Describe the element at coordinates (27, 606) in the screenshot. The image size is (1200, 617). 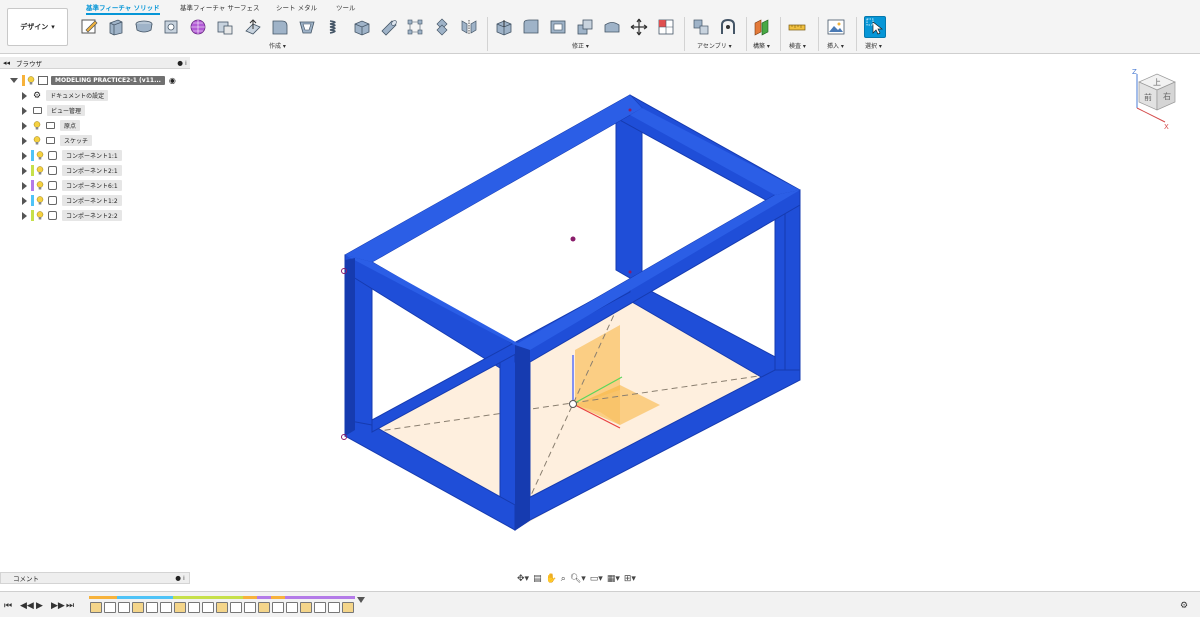
I see `step-back-icon: ◀◀` at that location.